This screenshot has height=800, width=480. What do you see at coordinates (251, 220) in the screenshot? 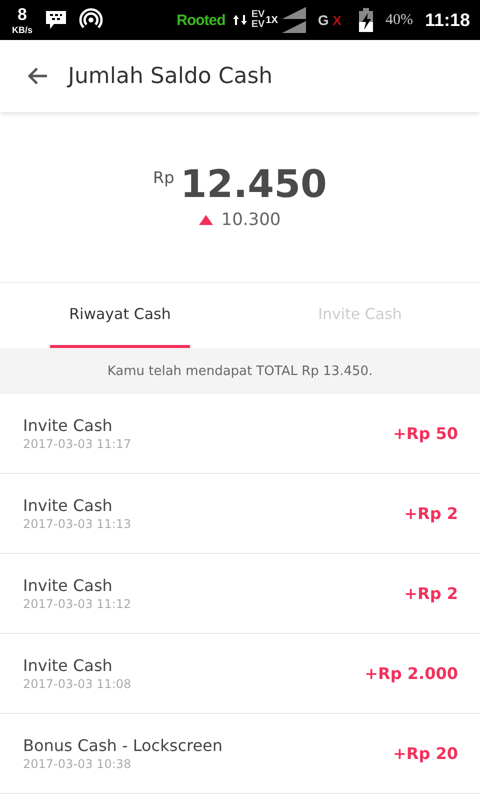
I see `balance-change: 10.300` at bounding box center [251, 220].